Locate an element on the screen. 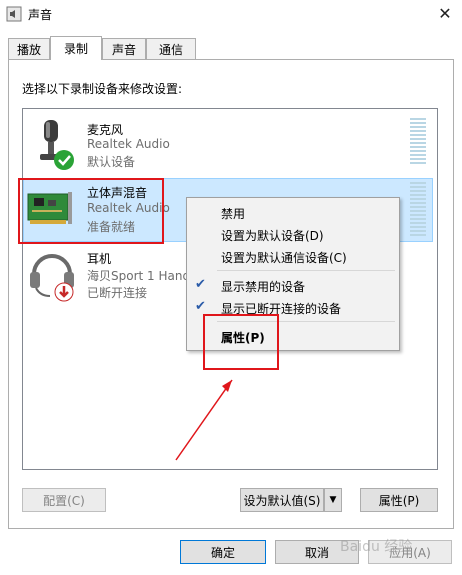  device-status: 默认设备 is located at coordinates (111, 162).